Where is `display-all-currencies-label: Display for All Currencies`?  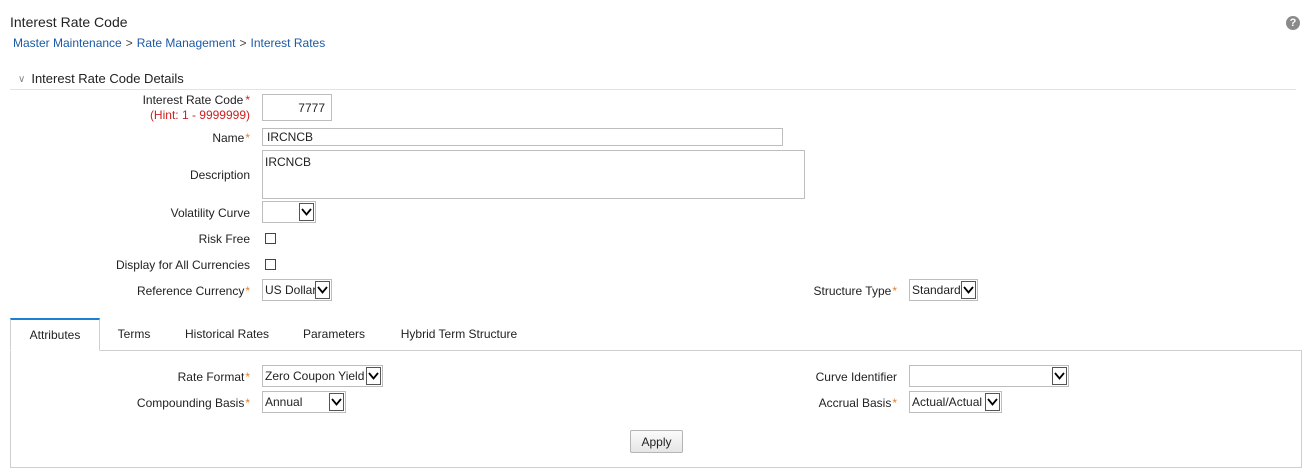
display-all-currencies-label: Display for All Currencies is located at coordinates (182, 265).